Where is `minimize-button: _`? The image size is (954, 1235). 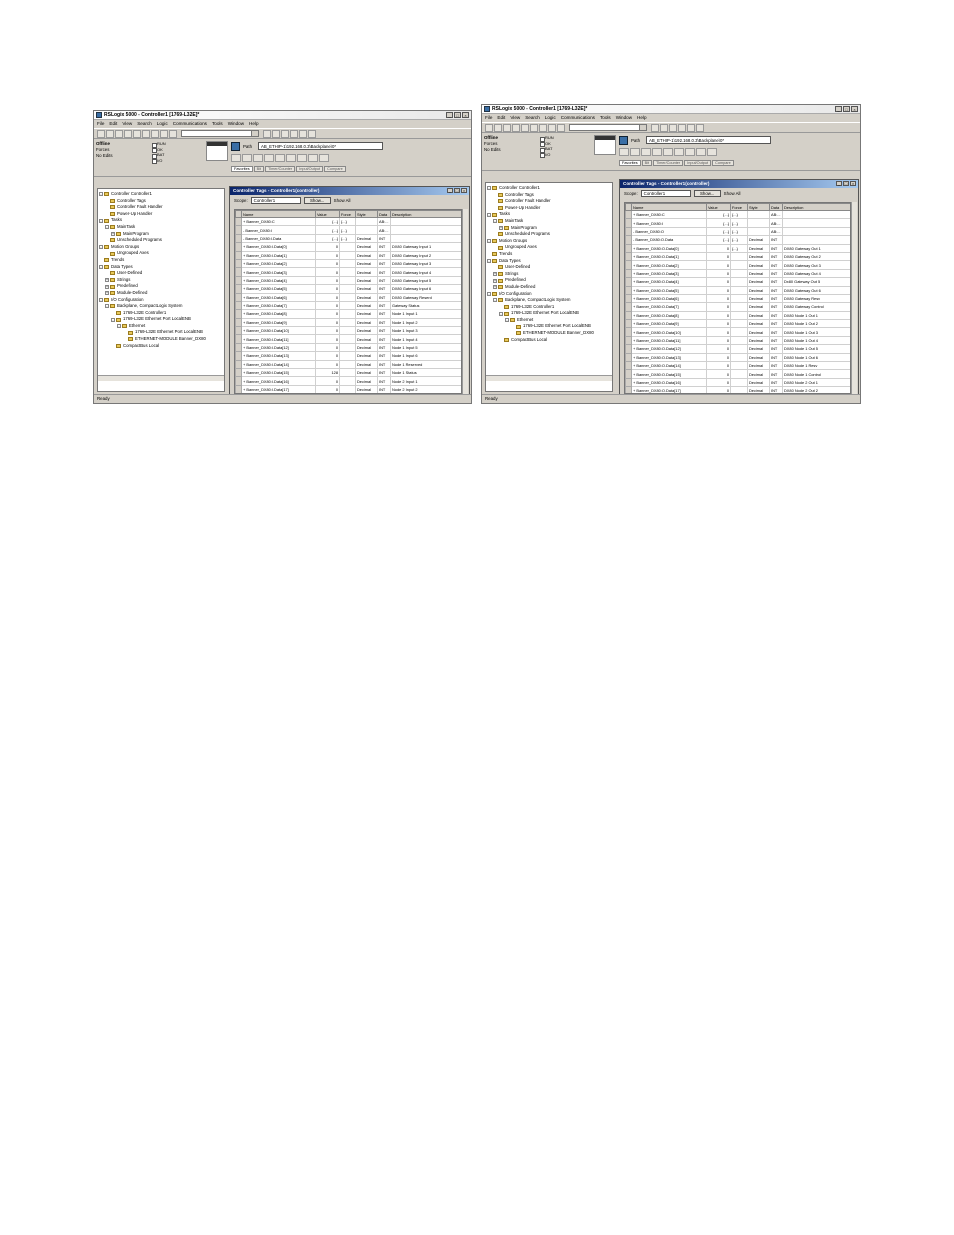 minimize-button: _ is located at coordinates (838, 109).